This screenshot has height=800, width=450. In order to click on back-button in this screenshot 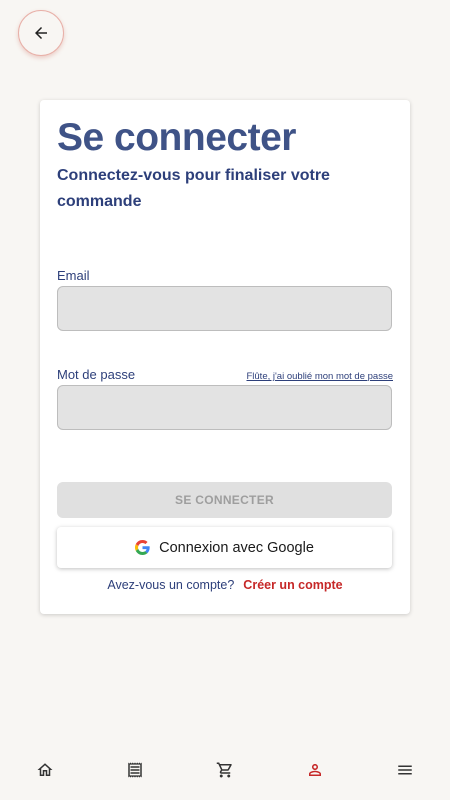, I will do `click(41, 33)`.